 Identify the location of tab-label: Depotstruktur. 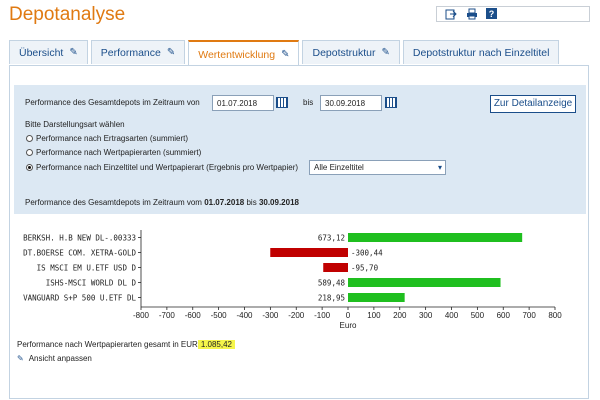
(344, 52).